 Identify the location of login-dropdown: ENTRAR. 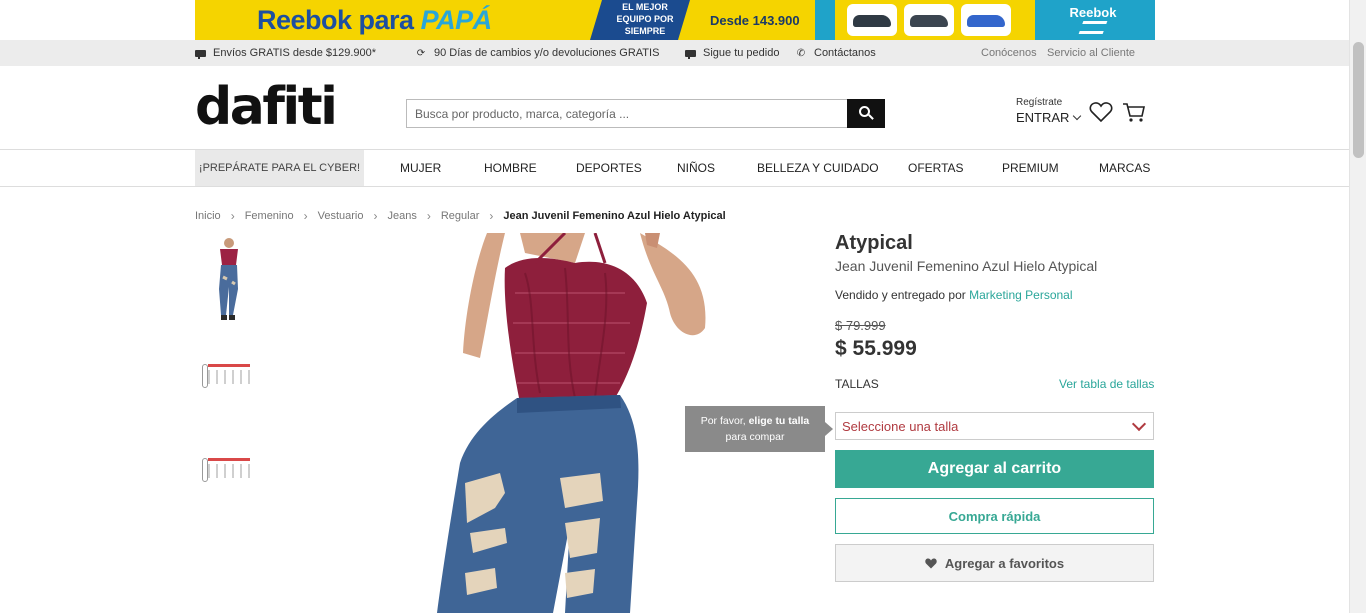
(1049, 117).